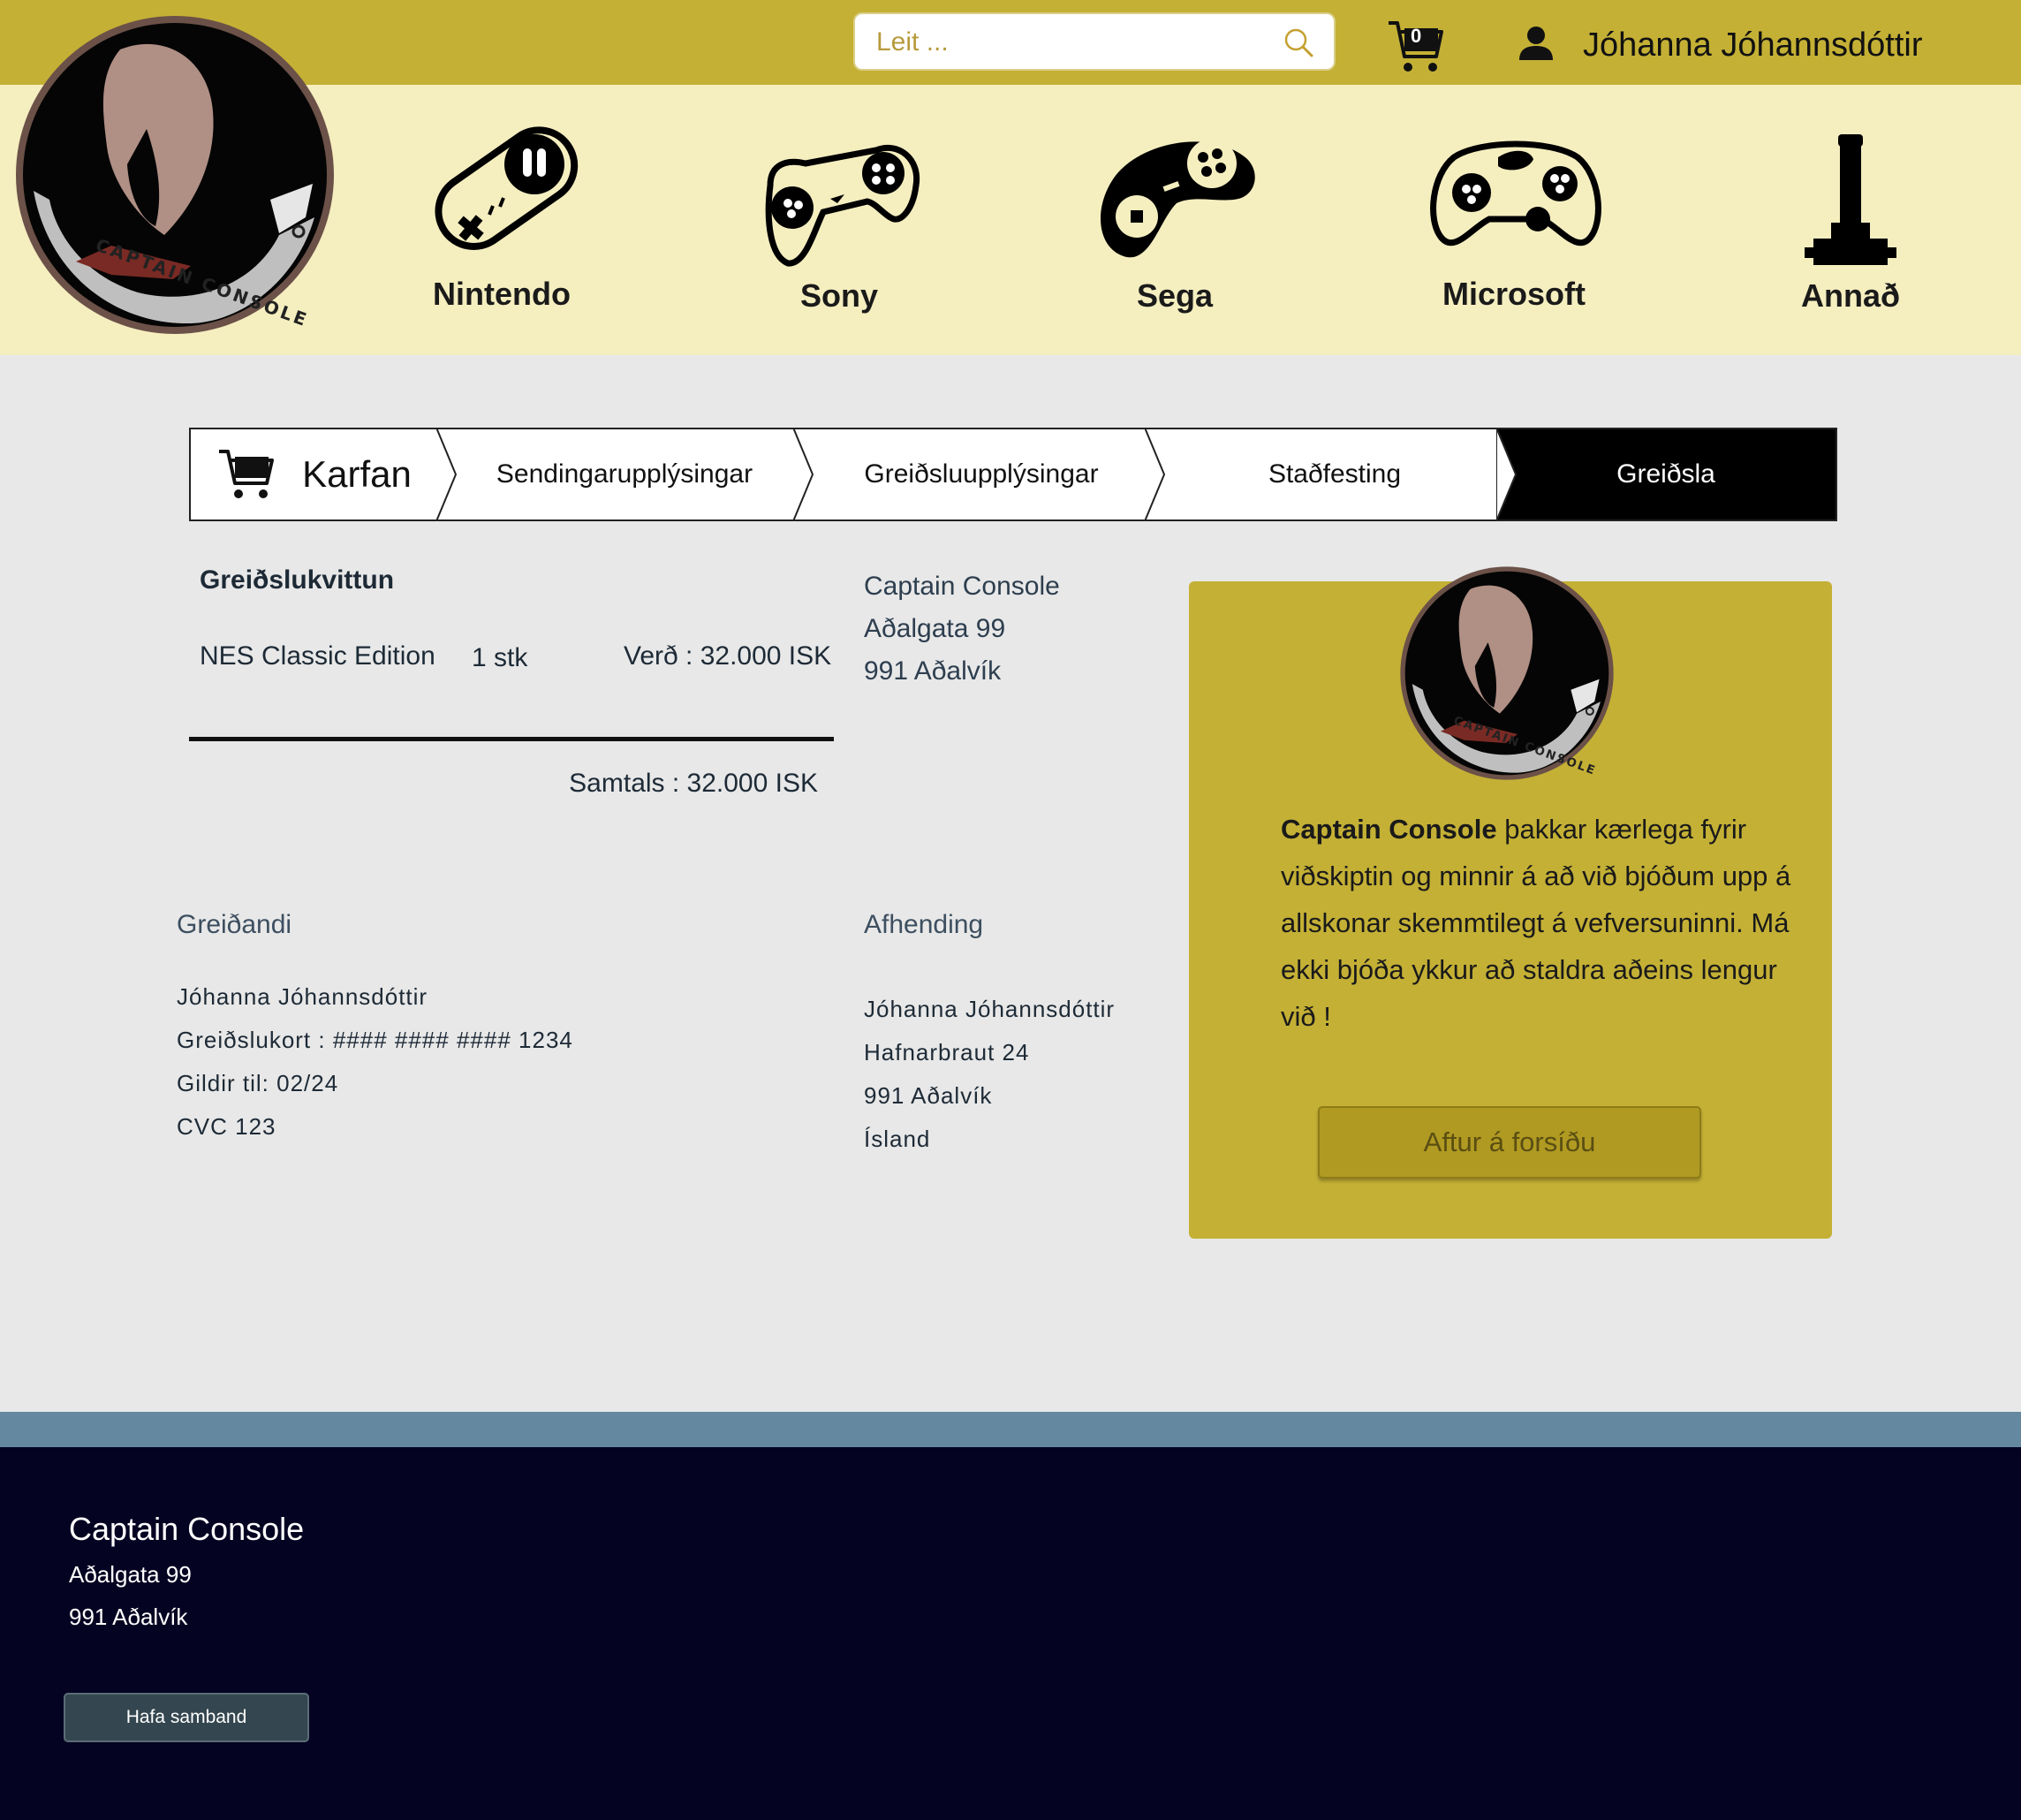 The height and width of the screenshot is (1820, 2021). Describe the element at coordinates (500, 657) in the screenshot. I see `product-quantity: 1 stk` at that location.